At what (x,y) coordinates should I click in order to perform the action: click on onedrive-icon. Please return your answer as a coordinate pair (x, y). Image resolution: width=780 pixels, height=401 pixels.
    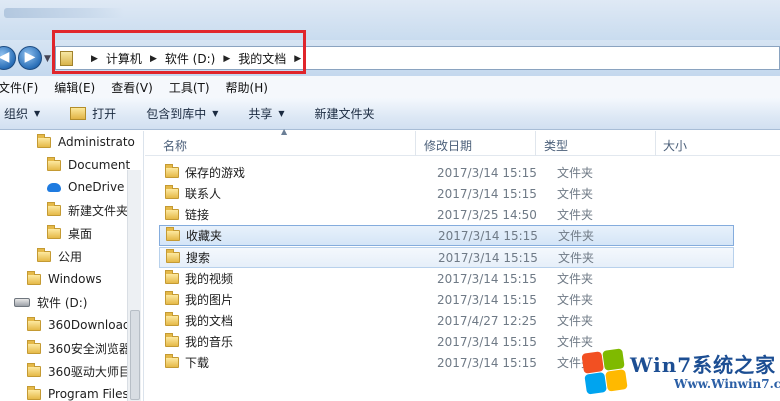
    Looking at the image, I should click on (54, 187).